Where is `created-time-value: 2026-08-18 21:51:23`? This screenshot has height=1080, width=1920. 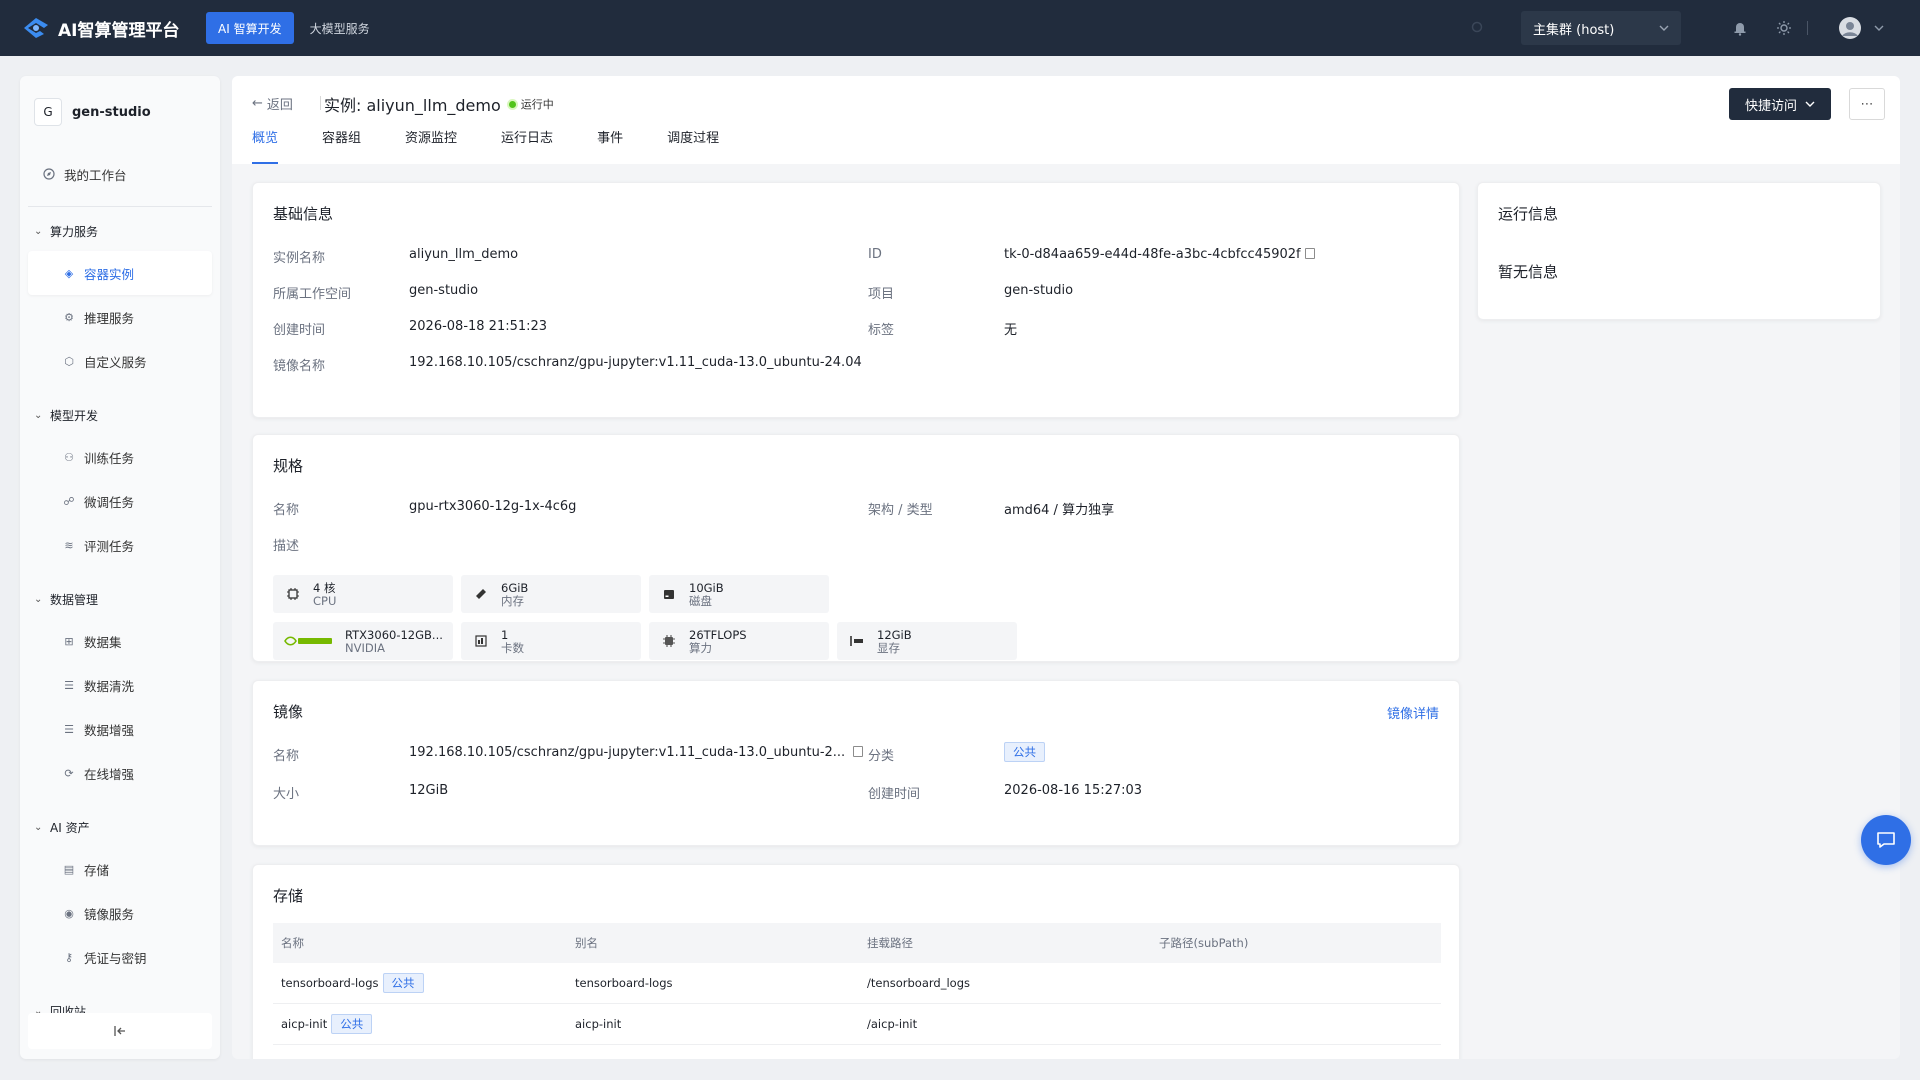
created-time-value: 2026-08-18 21:51:23 is located at coordinates (478, 326).